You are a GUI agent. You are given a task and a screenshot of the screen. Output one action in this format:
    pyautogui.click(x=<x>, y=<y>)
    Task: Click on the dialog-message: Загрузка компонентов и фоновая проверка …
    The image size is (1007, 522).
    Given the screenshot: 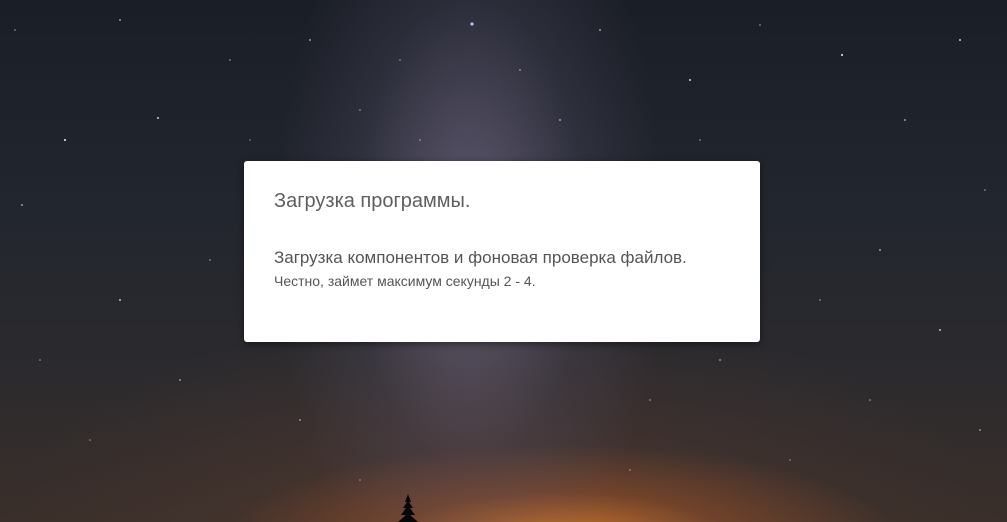 What is the action you would take?
    pyautogui.click(x=480, y=257)
    